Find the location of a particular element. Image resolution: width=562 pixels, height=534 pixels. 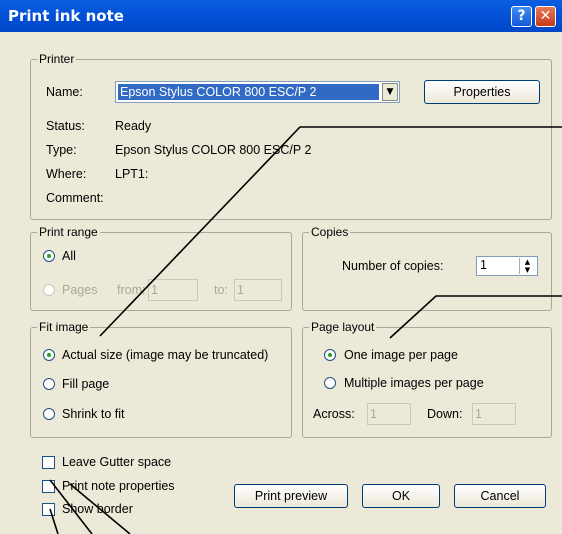

callout-line-page-layout is located at coordinates (475, 317).